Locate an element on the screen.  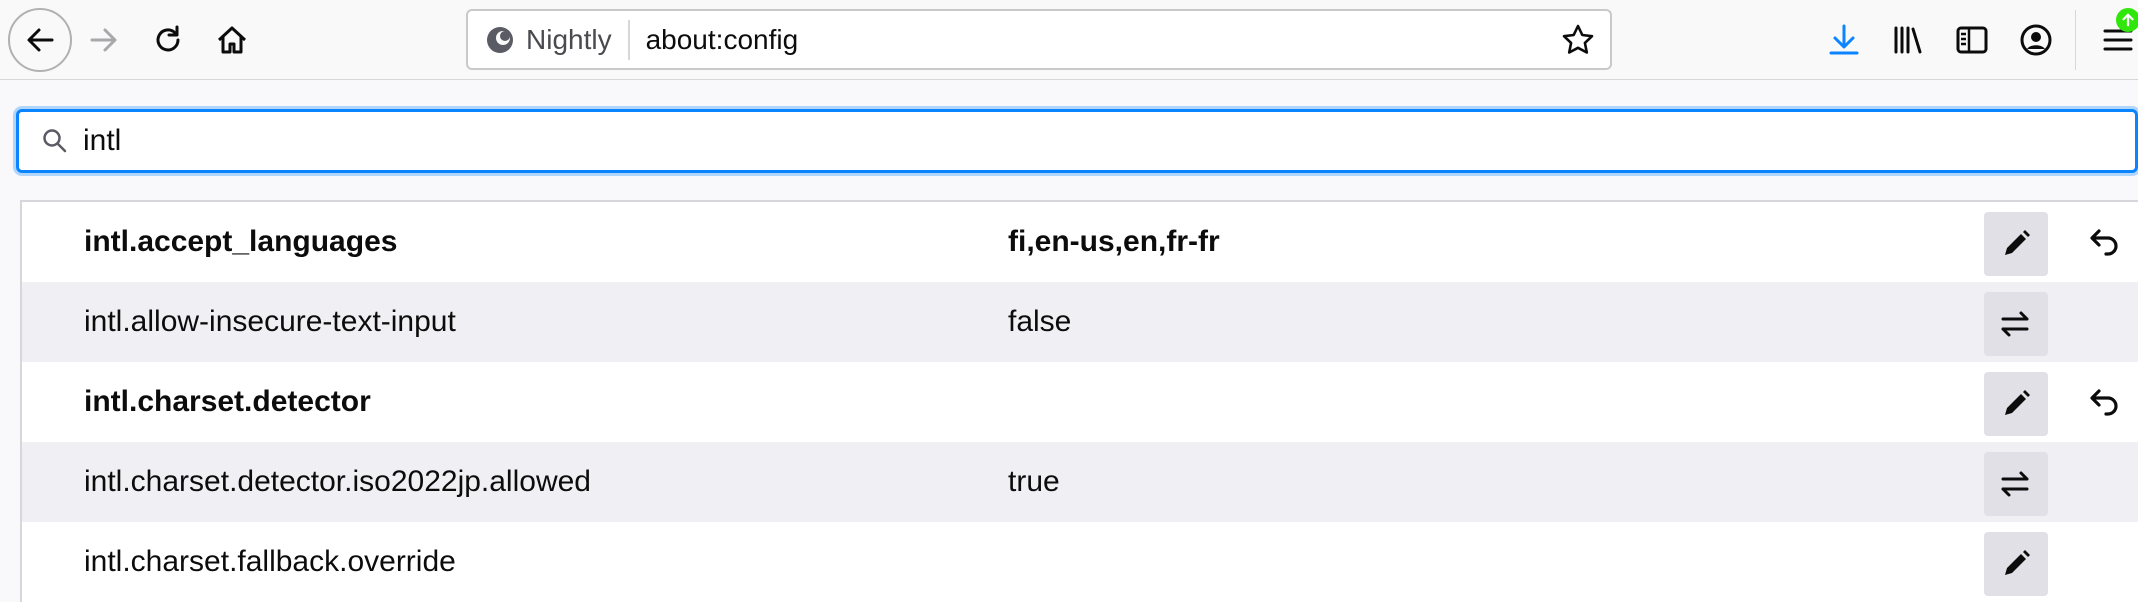
url-bar: Nightly about:config is located at coordinates (1039, 39).